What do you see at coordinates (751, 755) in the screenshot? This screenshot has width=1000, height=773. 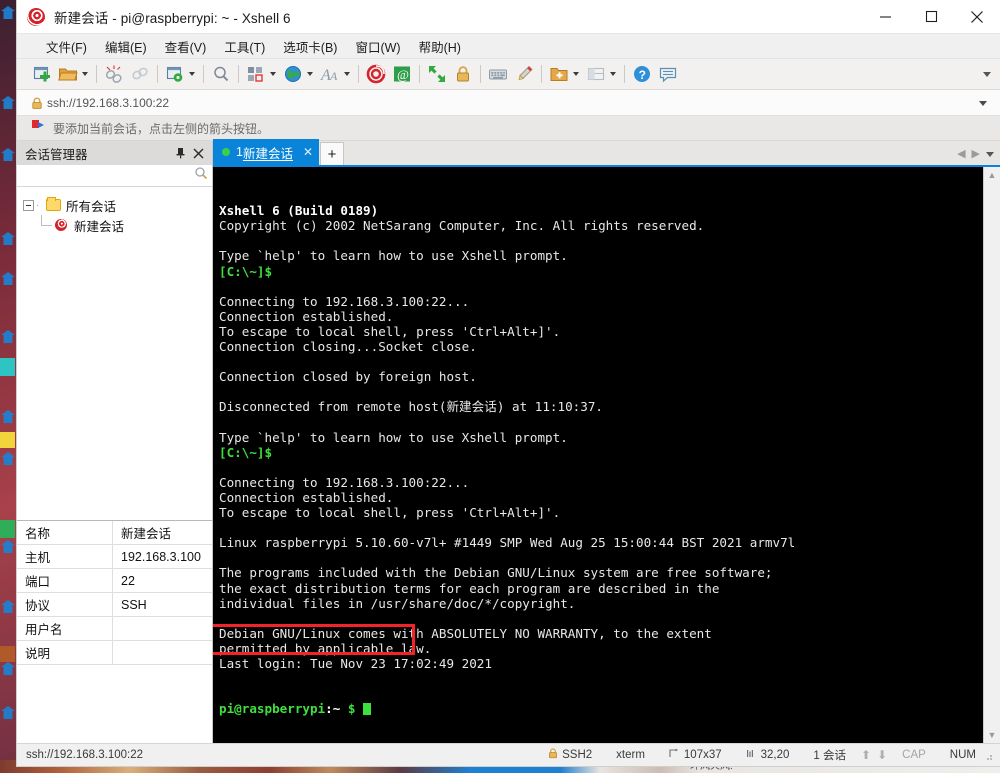 I see `cursor-pos-icon` at bounding box center [751, 755].